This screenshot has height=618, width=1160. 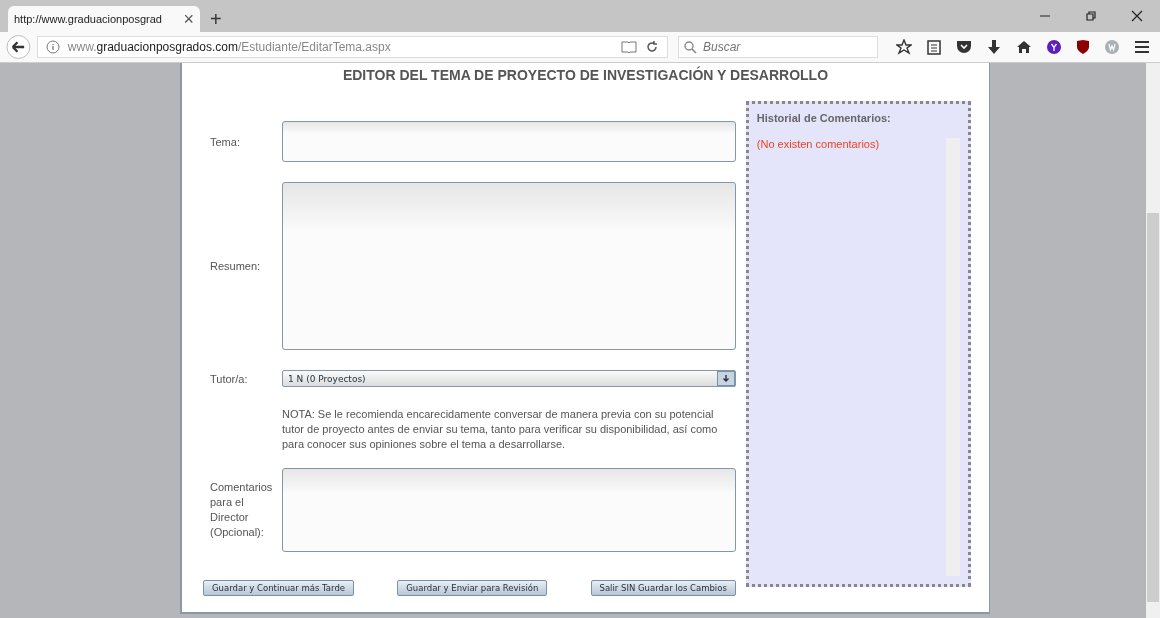 What do you see at coordinates (18, 47) in the screenshot?
I see `back-icon` at bounding box center [18, 47].